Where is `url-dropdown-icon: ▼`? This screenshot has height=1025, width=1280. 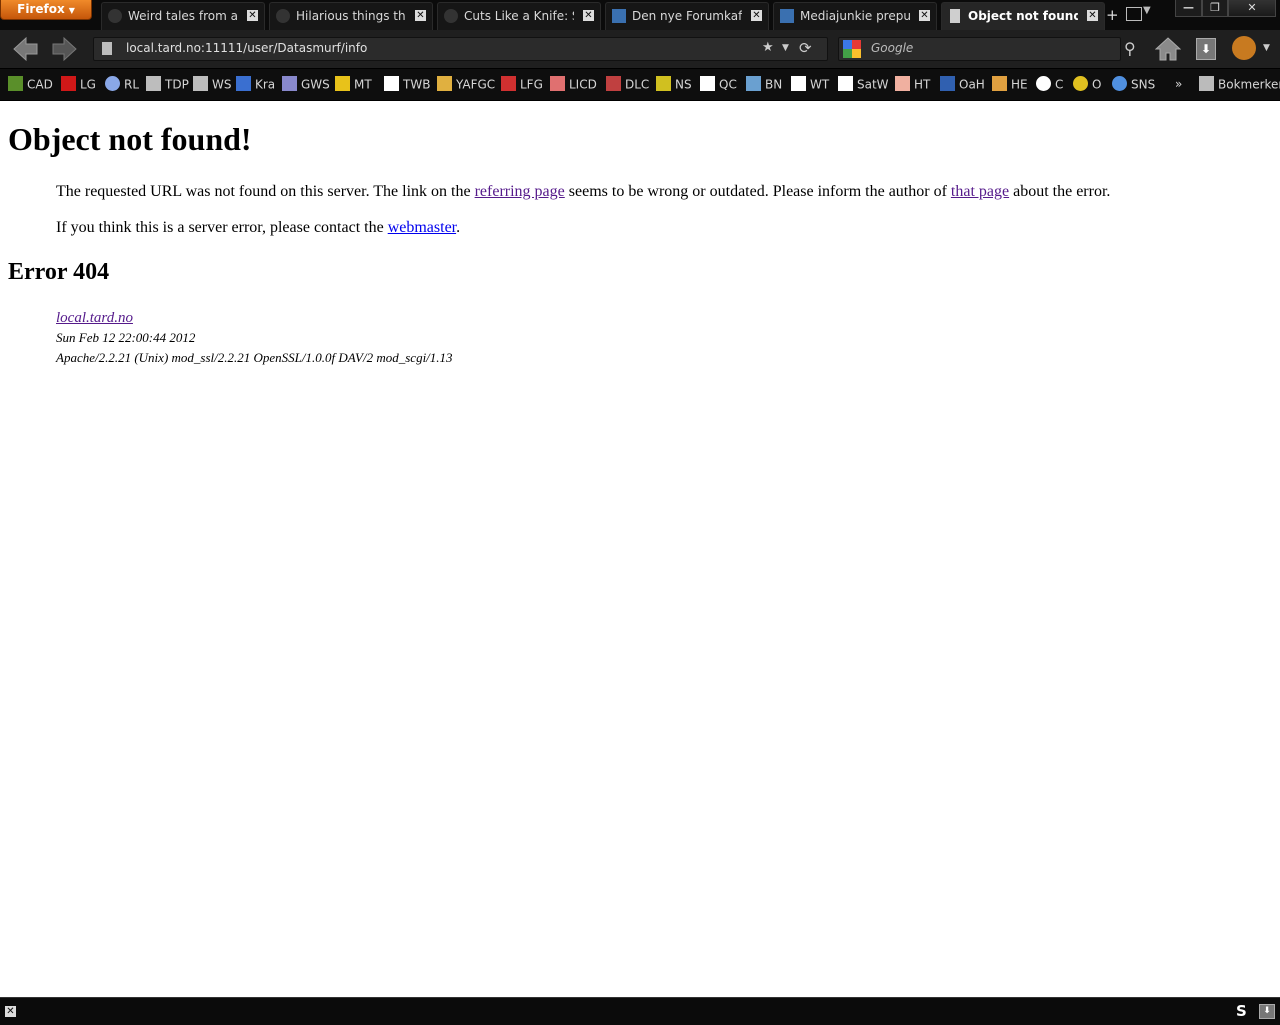 url-dropdown-icon: ▼ is located at coordinates (785, 48).